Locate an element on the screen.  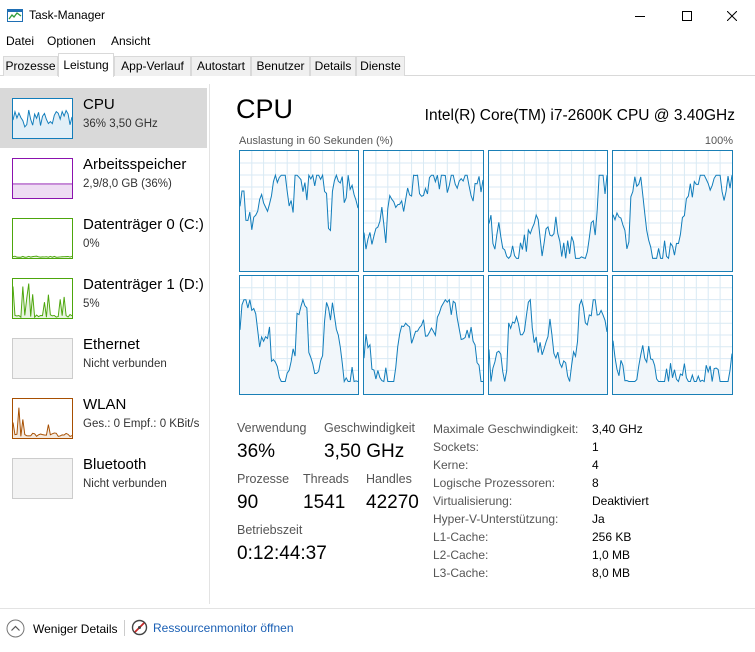
minimize-button is located at coordinates (640, 15).